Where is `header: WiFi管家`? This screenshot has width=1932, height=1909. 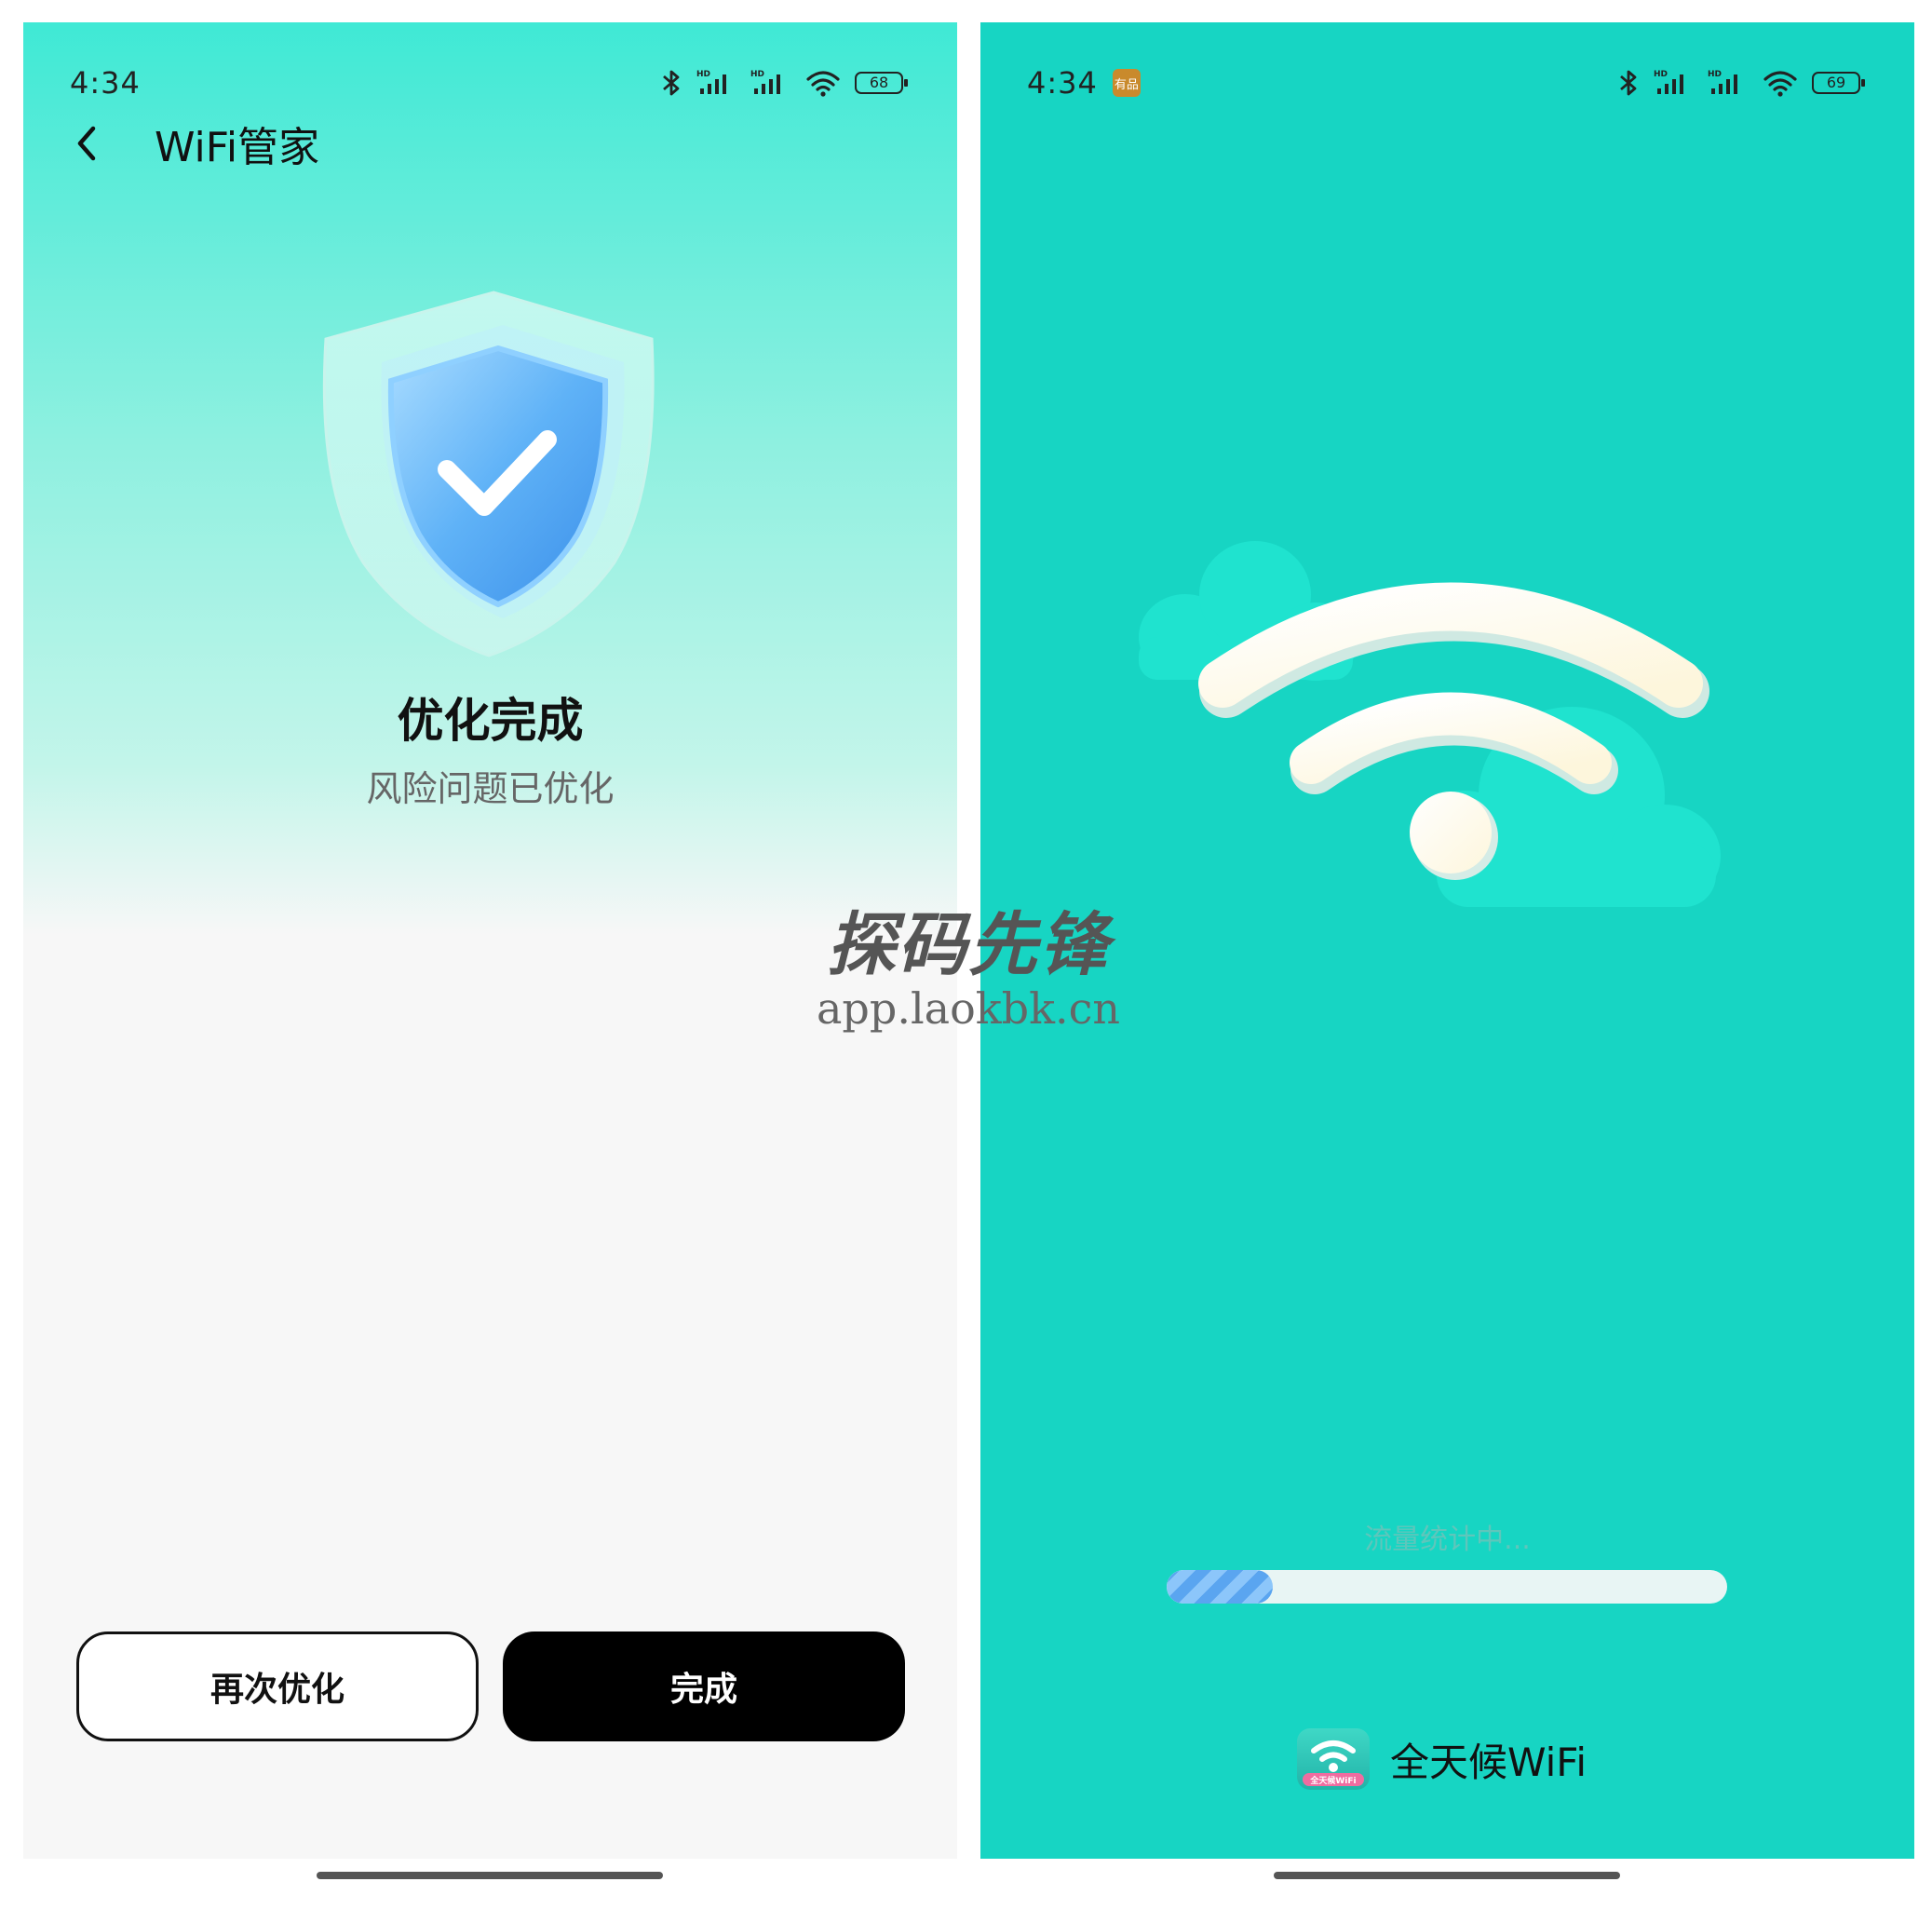
header: WiFi管家 is located at coordinates (196, 143).